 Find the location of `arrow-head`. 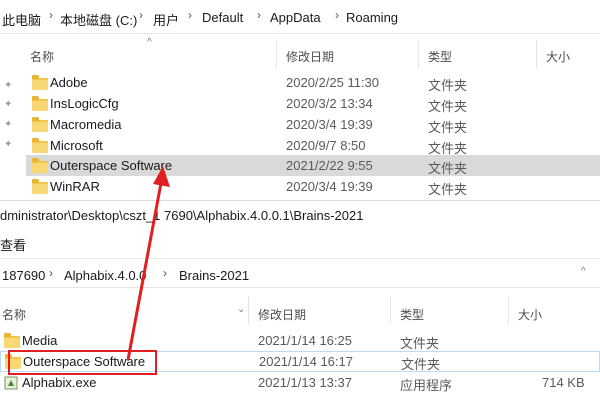

arrow-head is located at coordinates (161, 176).